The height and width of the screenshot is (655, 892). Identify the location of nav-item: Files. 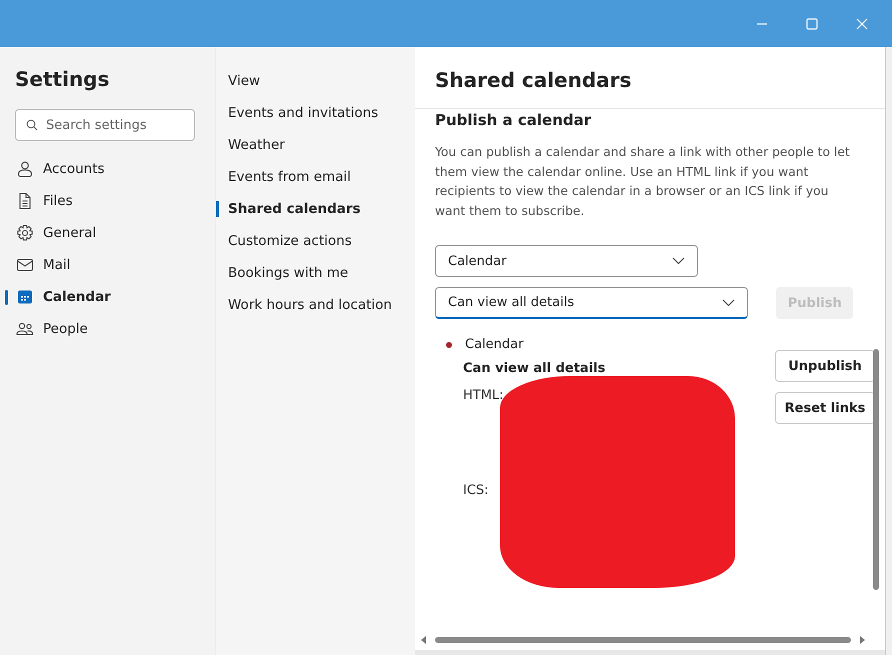
(107, 201).